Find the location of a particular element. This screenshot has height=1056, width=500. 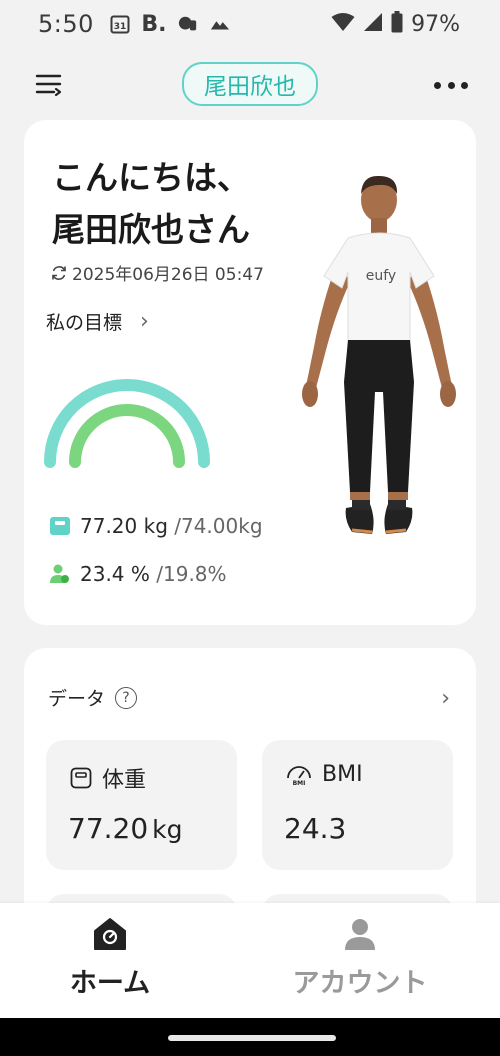

status-right: 97% is located at coordinates (395, 24).